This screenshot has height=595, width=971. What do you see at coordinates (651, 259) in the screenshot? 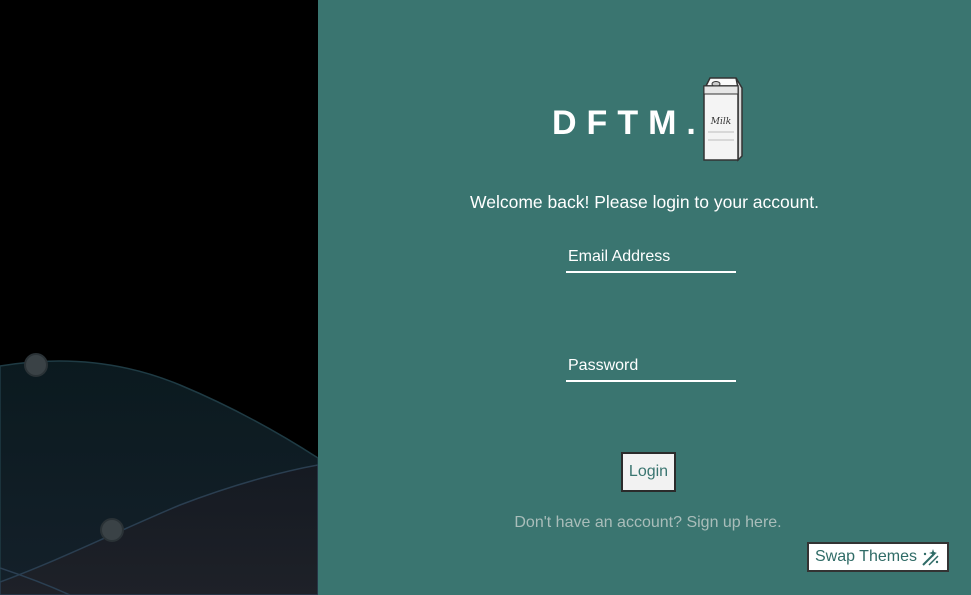
I see `email-field` at bounding box center [651, 259].